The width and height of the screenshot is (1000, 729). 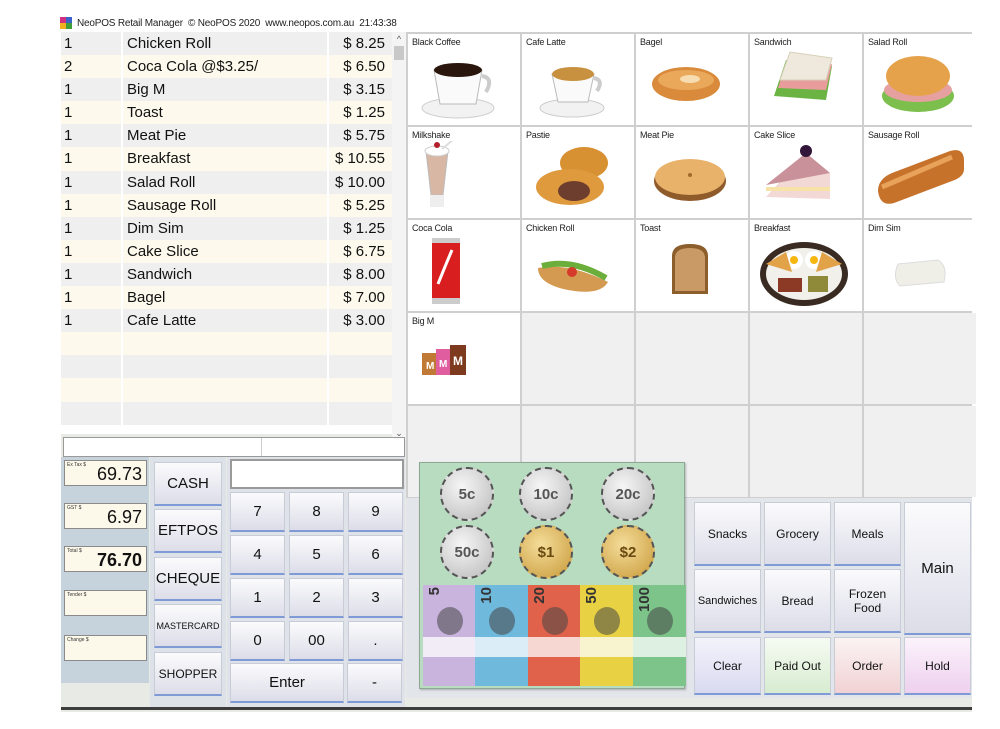 What do you see at coordinates (464, 79) in the screenshot?
I see `product-tile: Black Coffee` at bounding box center [464, 79].